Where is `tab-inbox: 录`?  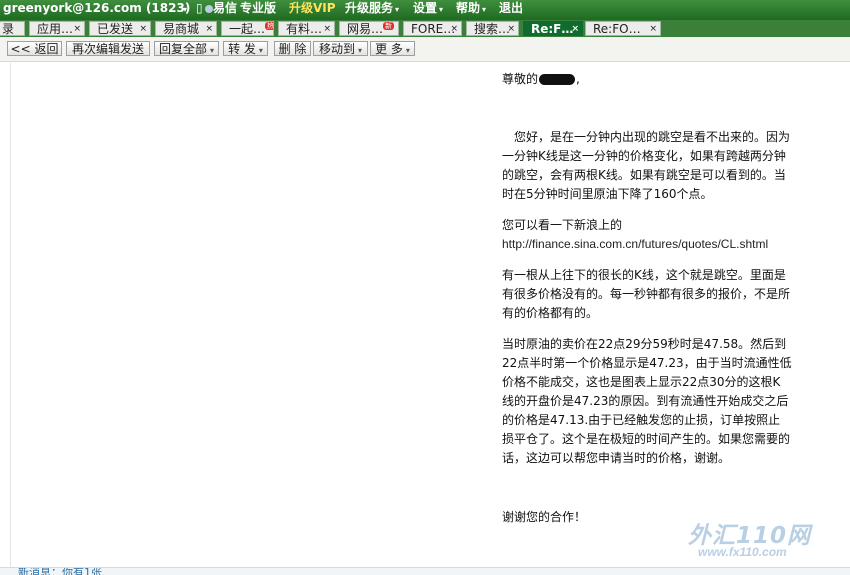 tab-inbox: 录 is located at coordinates (12, 28).